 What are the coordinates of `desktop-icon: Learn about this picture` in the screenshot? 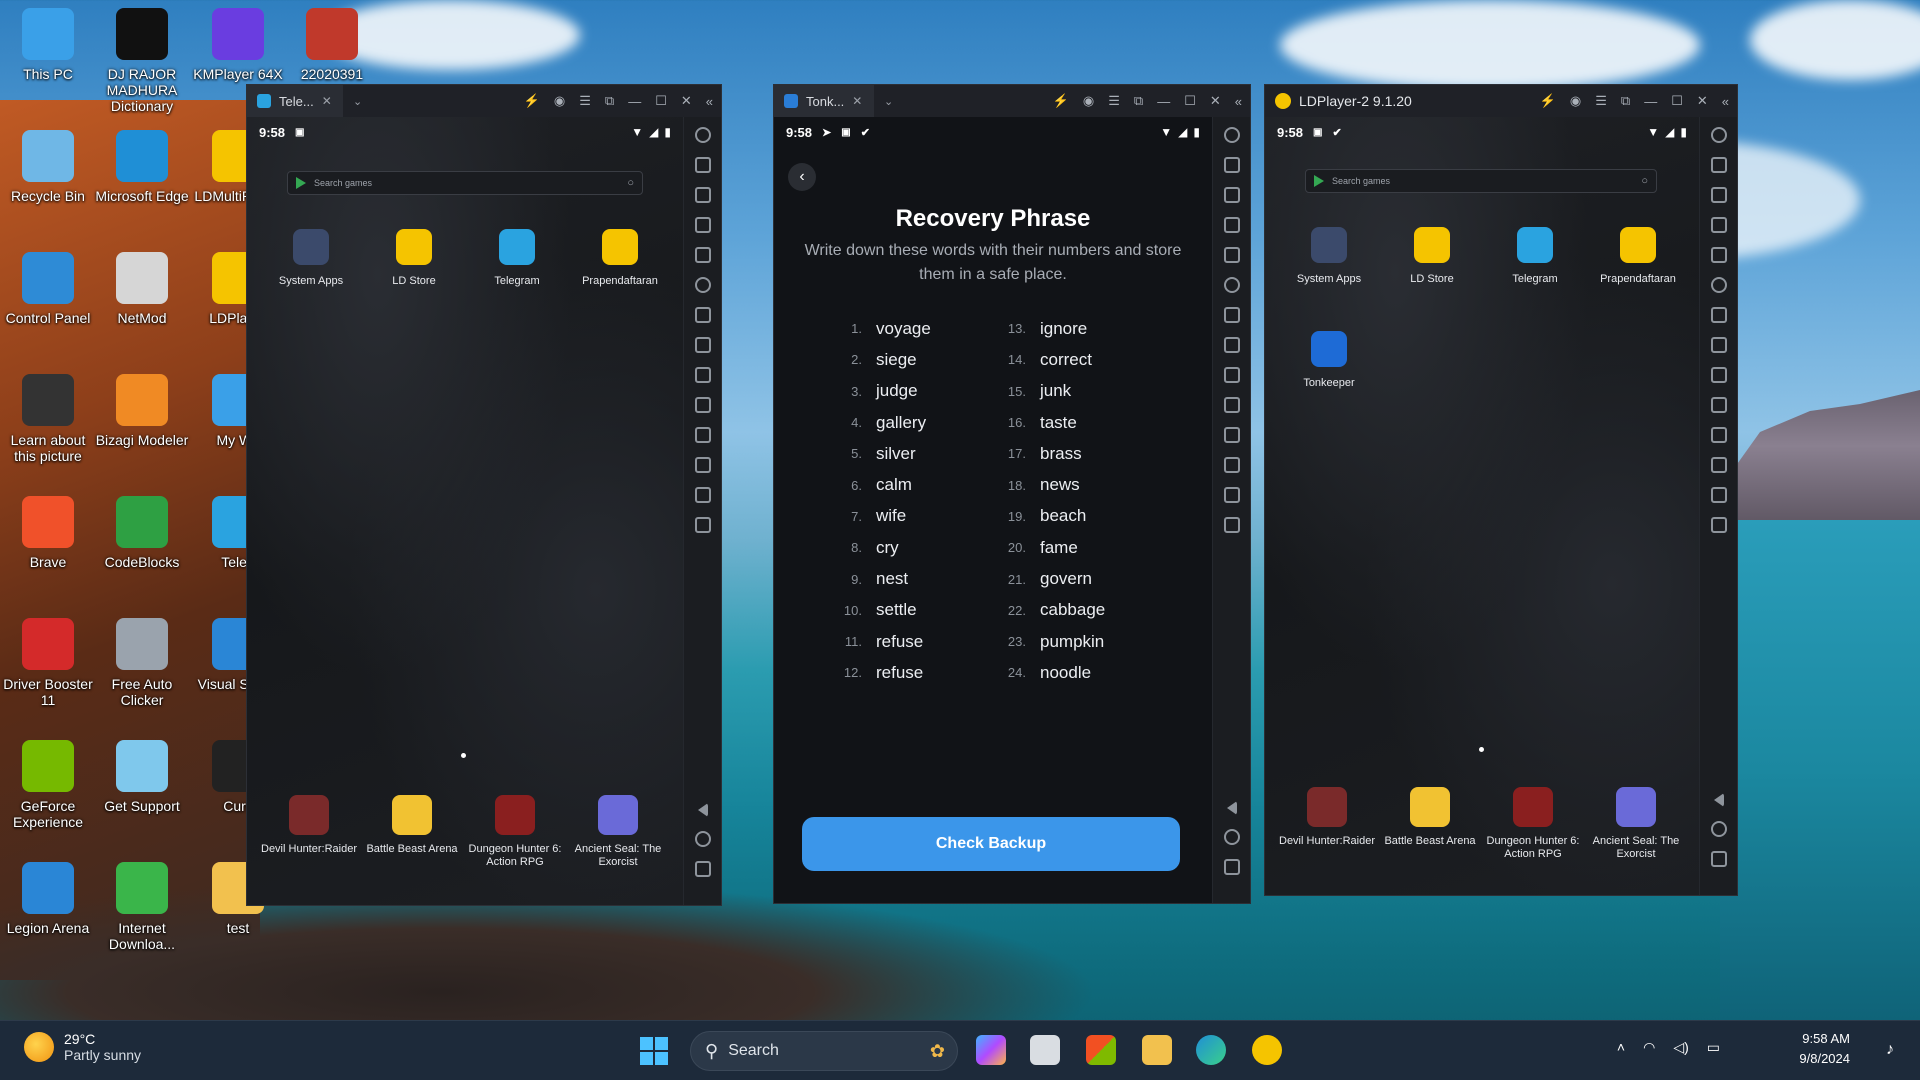 It's located at (48, 419).